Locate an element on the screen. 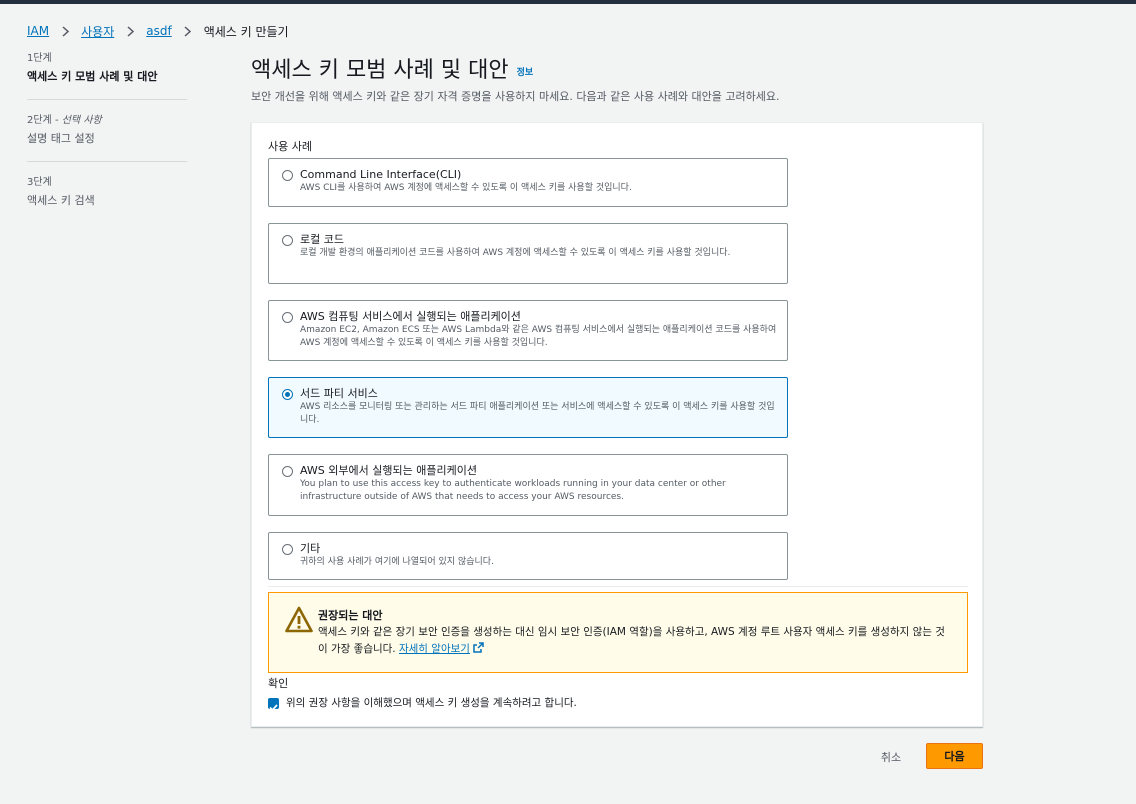 The image size is (1136, 804). info-link: 정보 is located at coordinates (525, 71).